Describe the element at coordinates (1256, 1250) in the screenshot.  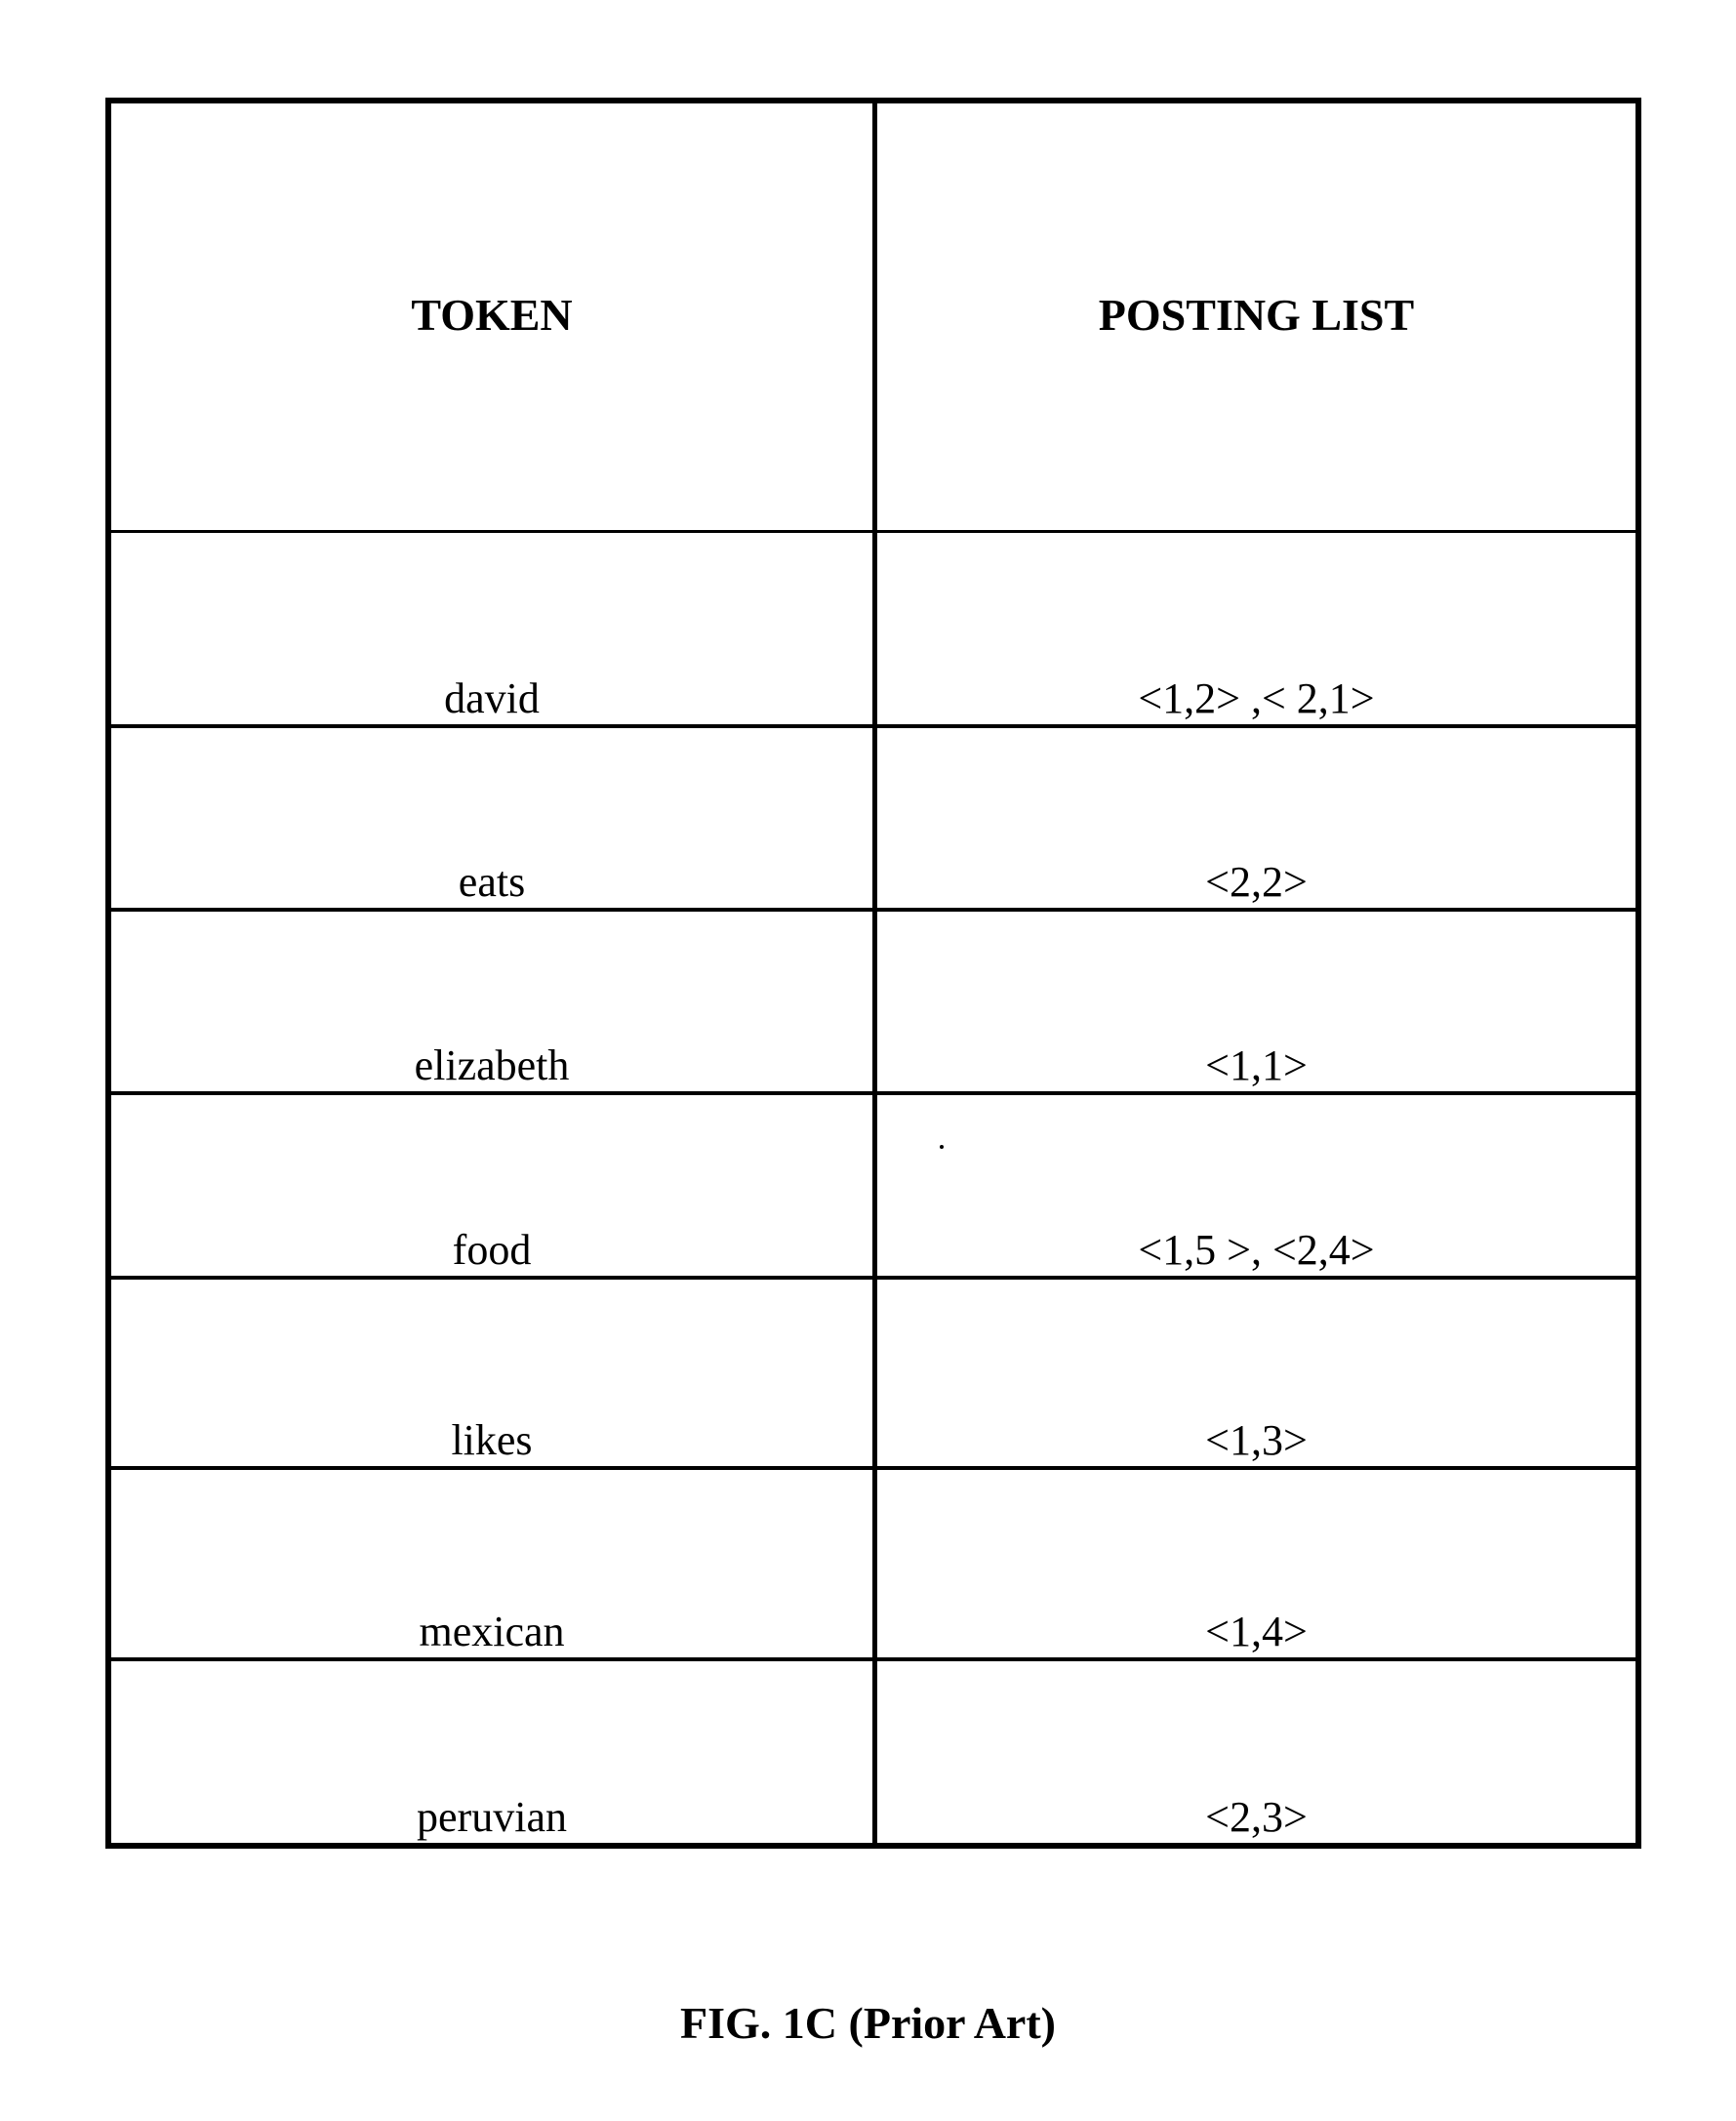
I see `posting-list-cell: <1,5 >, <2,4>` at that location.